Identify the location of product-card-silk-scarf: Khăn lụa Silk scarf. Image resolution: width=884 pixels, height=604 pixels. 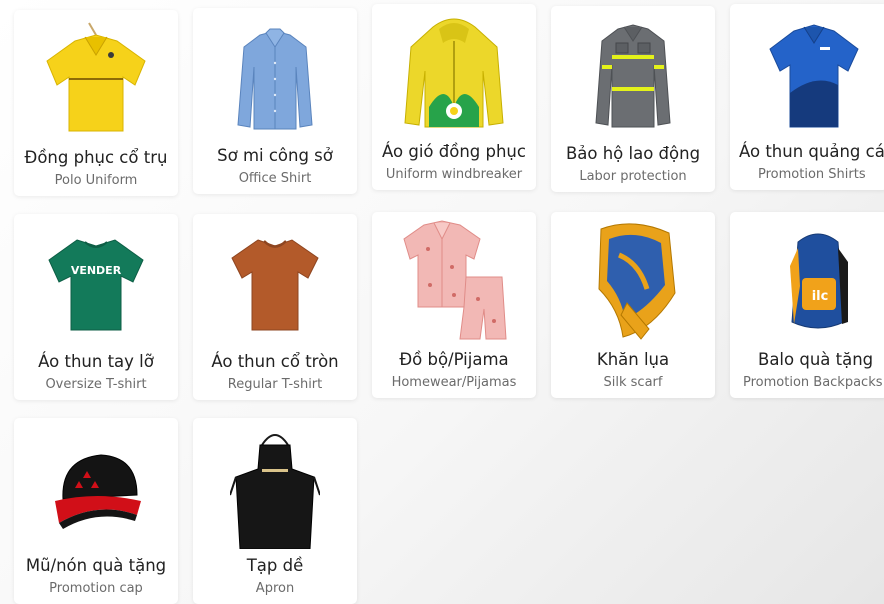
(633, 305).